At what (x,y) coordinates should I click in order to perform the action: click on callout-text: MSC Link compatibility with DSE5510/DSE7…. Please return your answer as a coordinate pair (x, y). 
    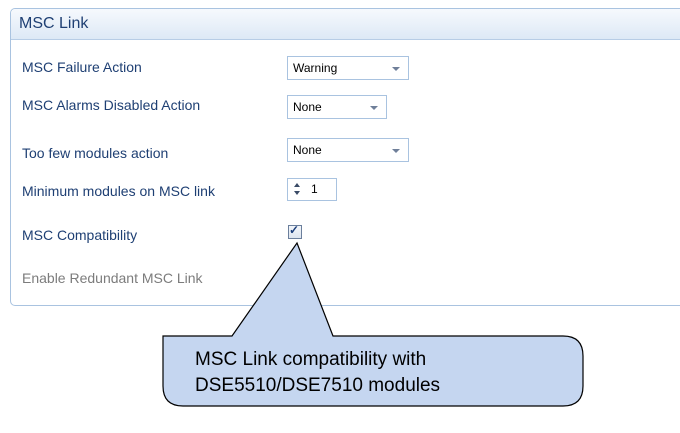
    Looking at the image, I should click on (317, 373).